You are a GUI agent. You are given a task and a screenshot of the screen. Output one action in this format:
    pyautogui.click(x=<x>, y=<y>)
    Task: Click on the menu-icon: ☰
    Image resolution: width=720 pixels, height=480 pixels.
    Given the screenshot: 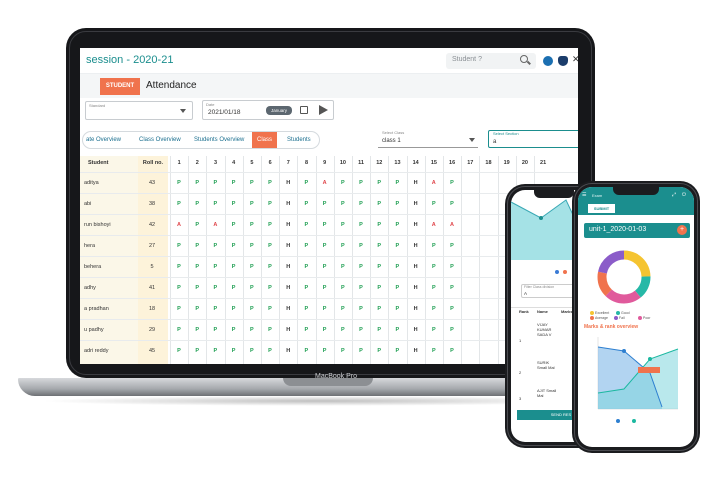 What is the action you would take?
    pyautogui.click(x=584, y=195)
    